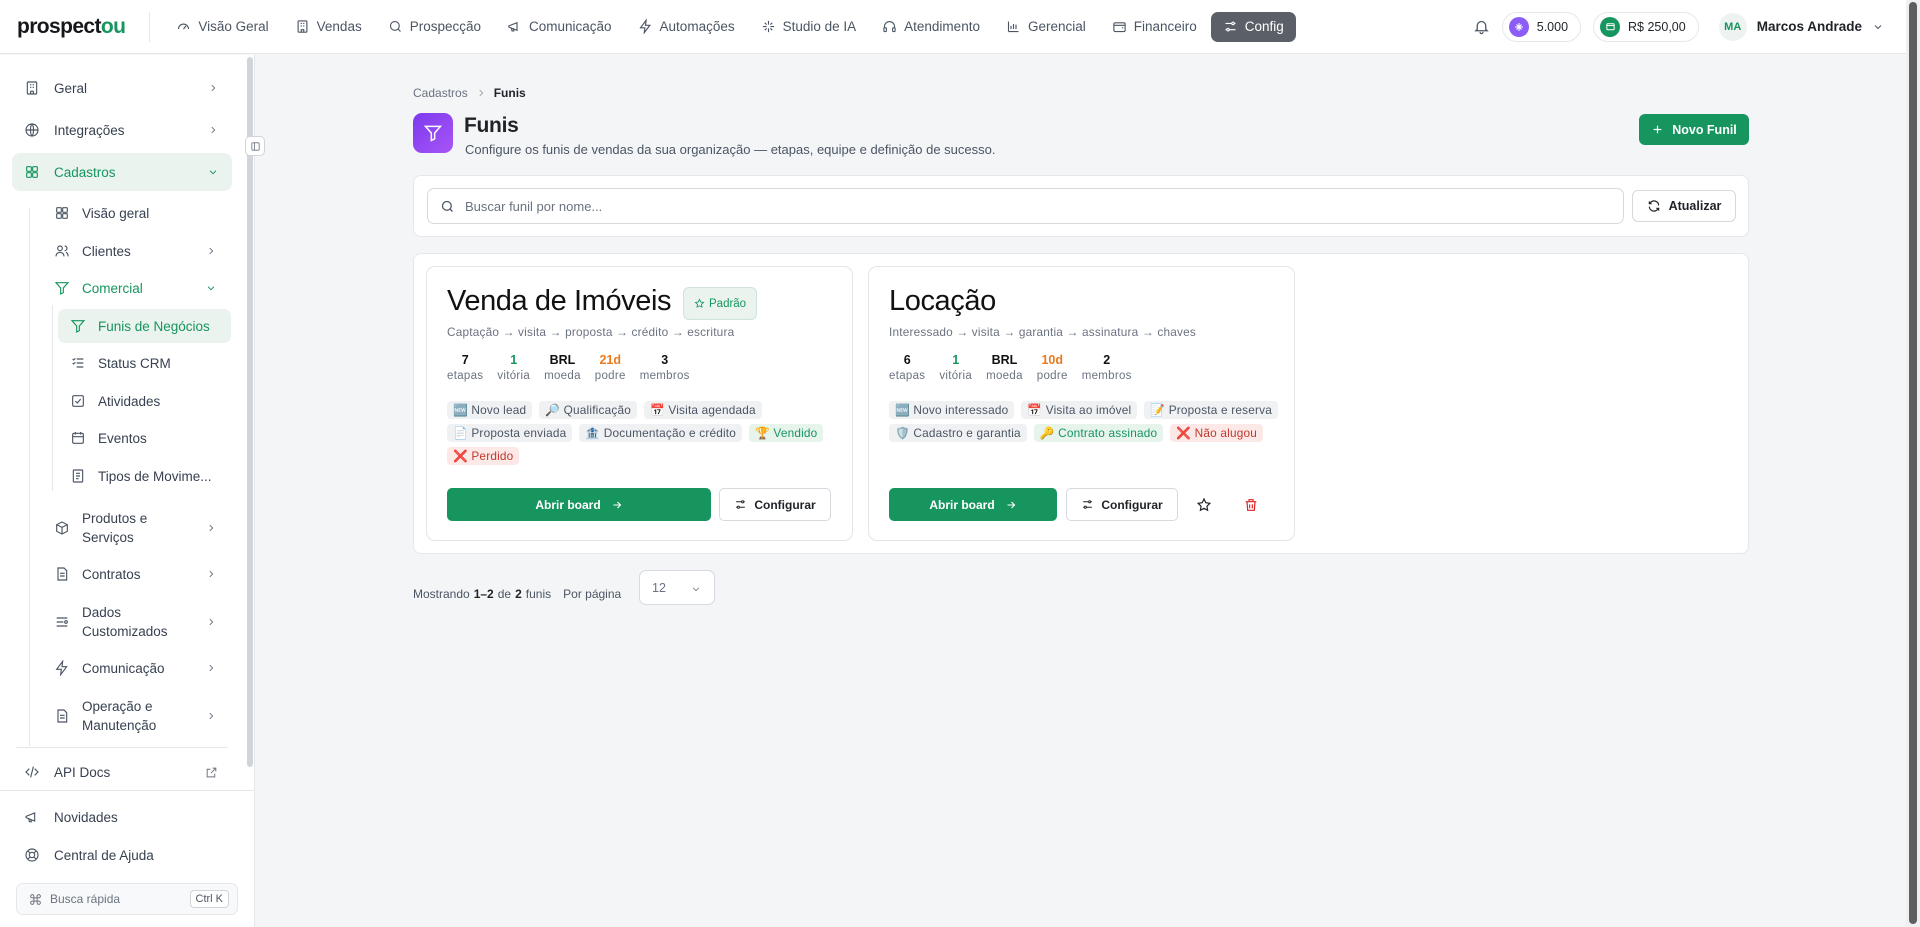 This screenshot has height=927, width=1920. I want to click on sidebar-item-novidades: Novidades, so click(122, 817).